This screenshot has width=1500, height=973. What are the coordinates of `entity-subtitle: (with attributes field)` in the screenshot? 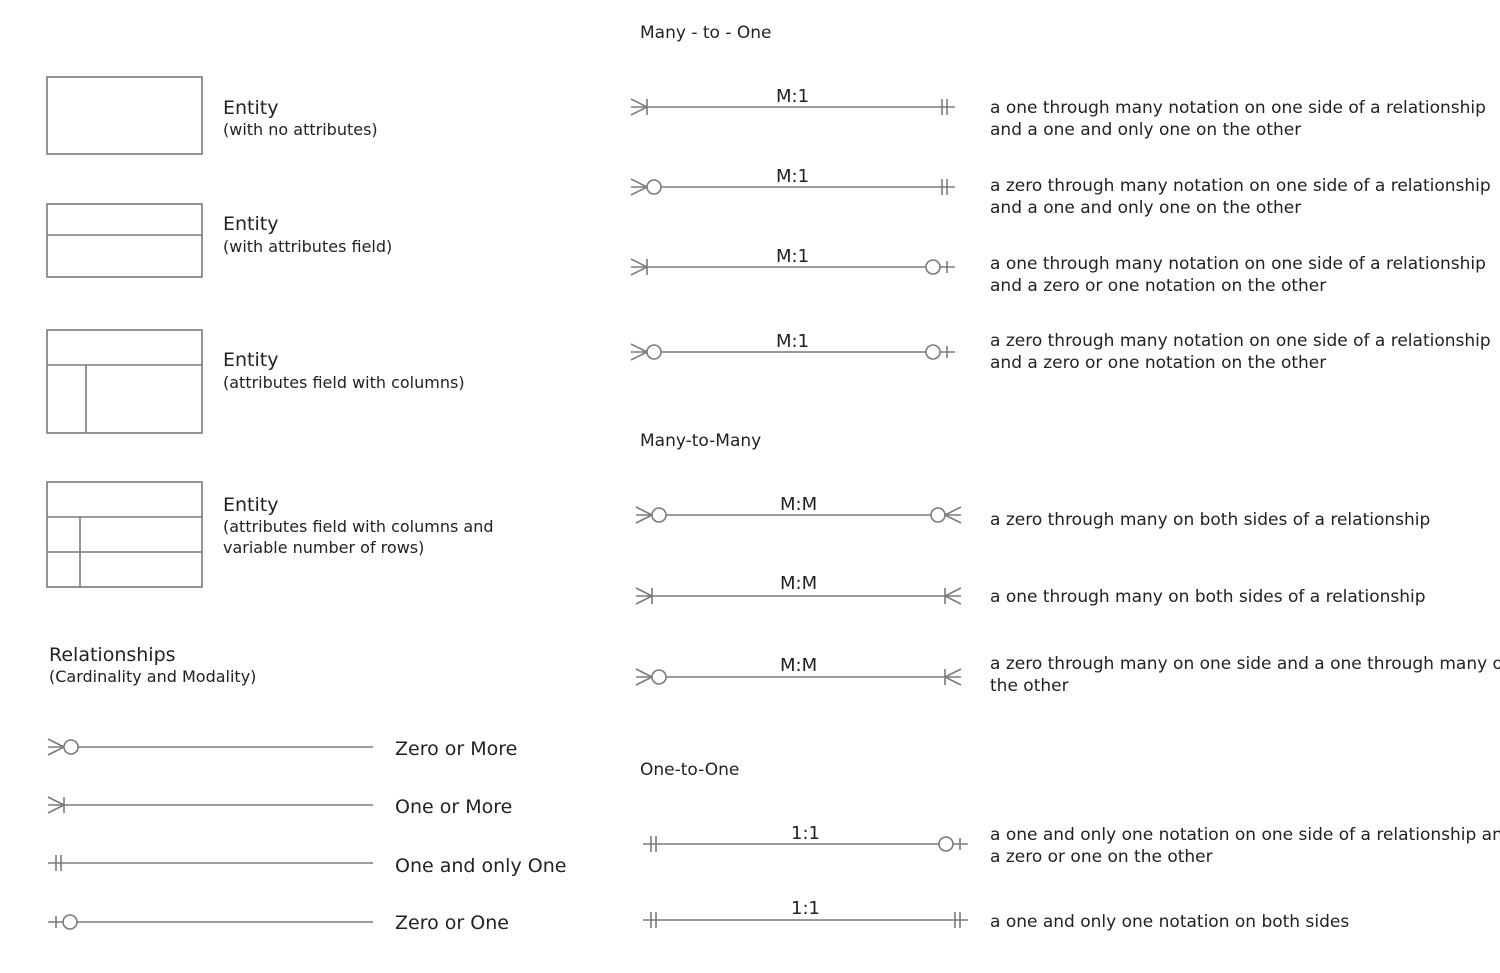 It's located at (308, 246).